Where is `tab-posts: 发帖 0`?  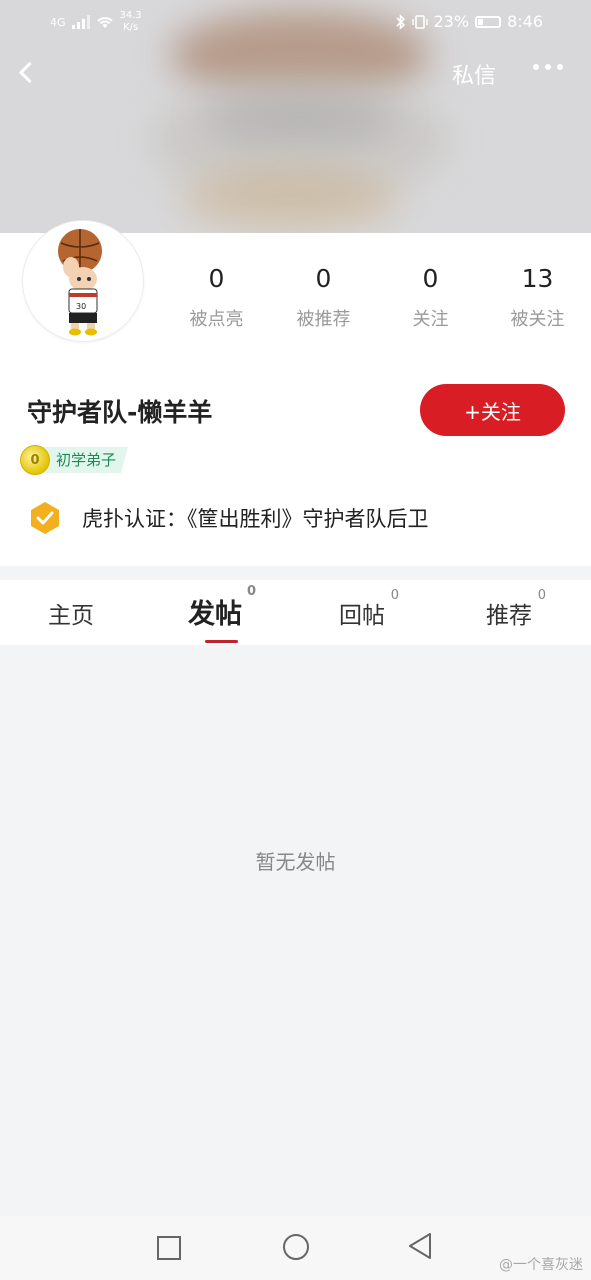 tab-posts: 发帖 0 is located at coordinates (222, 607).